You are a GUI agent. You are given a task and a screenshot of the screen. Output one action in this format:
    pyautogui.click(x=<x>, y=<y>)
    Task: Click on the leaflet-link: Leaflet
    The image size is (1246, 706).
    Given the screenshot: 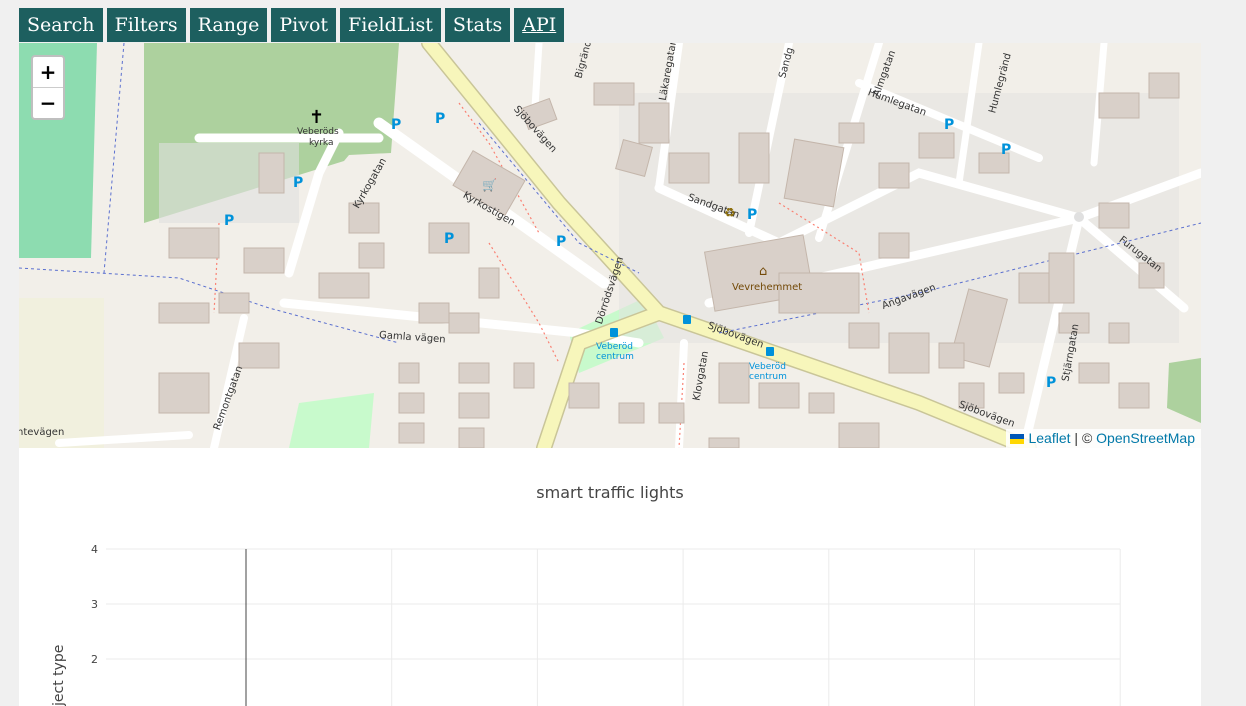 What is the action you would take?
    pyautogui.click(x=1049, y=438)
    